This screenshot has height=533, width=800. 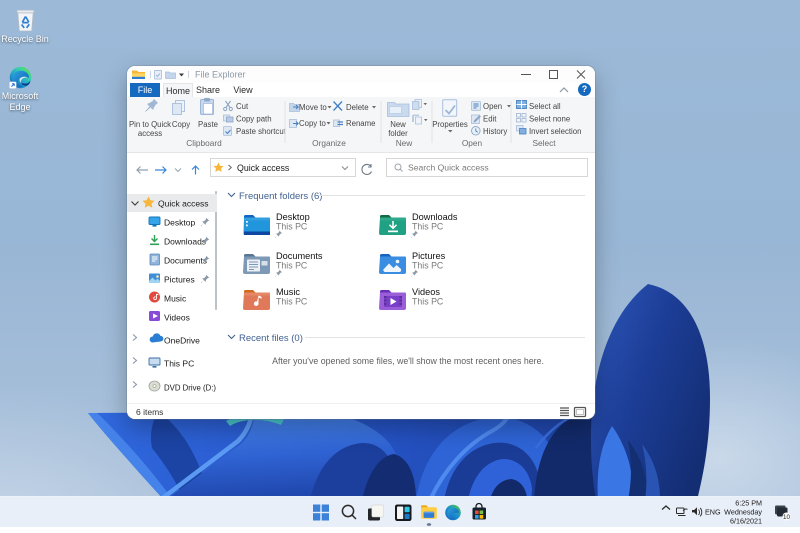 What do you see at coordinates (713, 512) in the screenshot?
I see `svg-text: ENG` at bounding box center [713, 512].